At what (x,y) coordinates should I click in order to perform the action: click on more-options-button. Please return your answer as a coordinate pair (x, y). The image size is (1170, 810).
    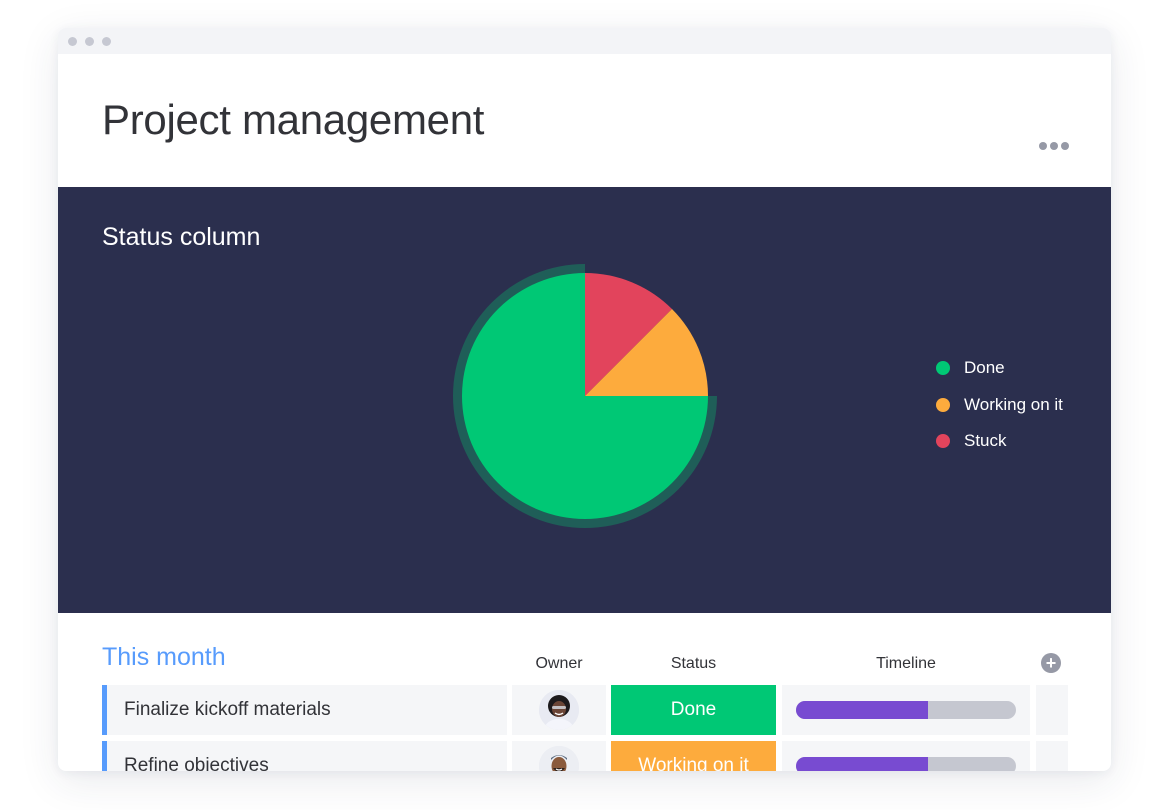
    Looking at the image, I should click on (1054, 146).